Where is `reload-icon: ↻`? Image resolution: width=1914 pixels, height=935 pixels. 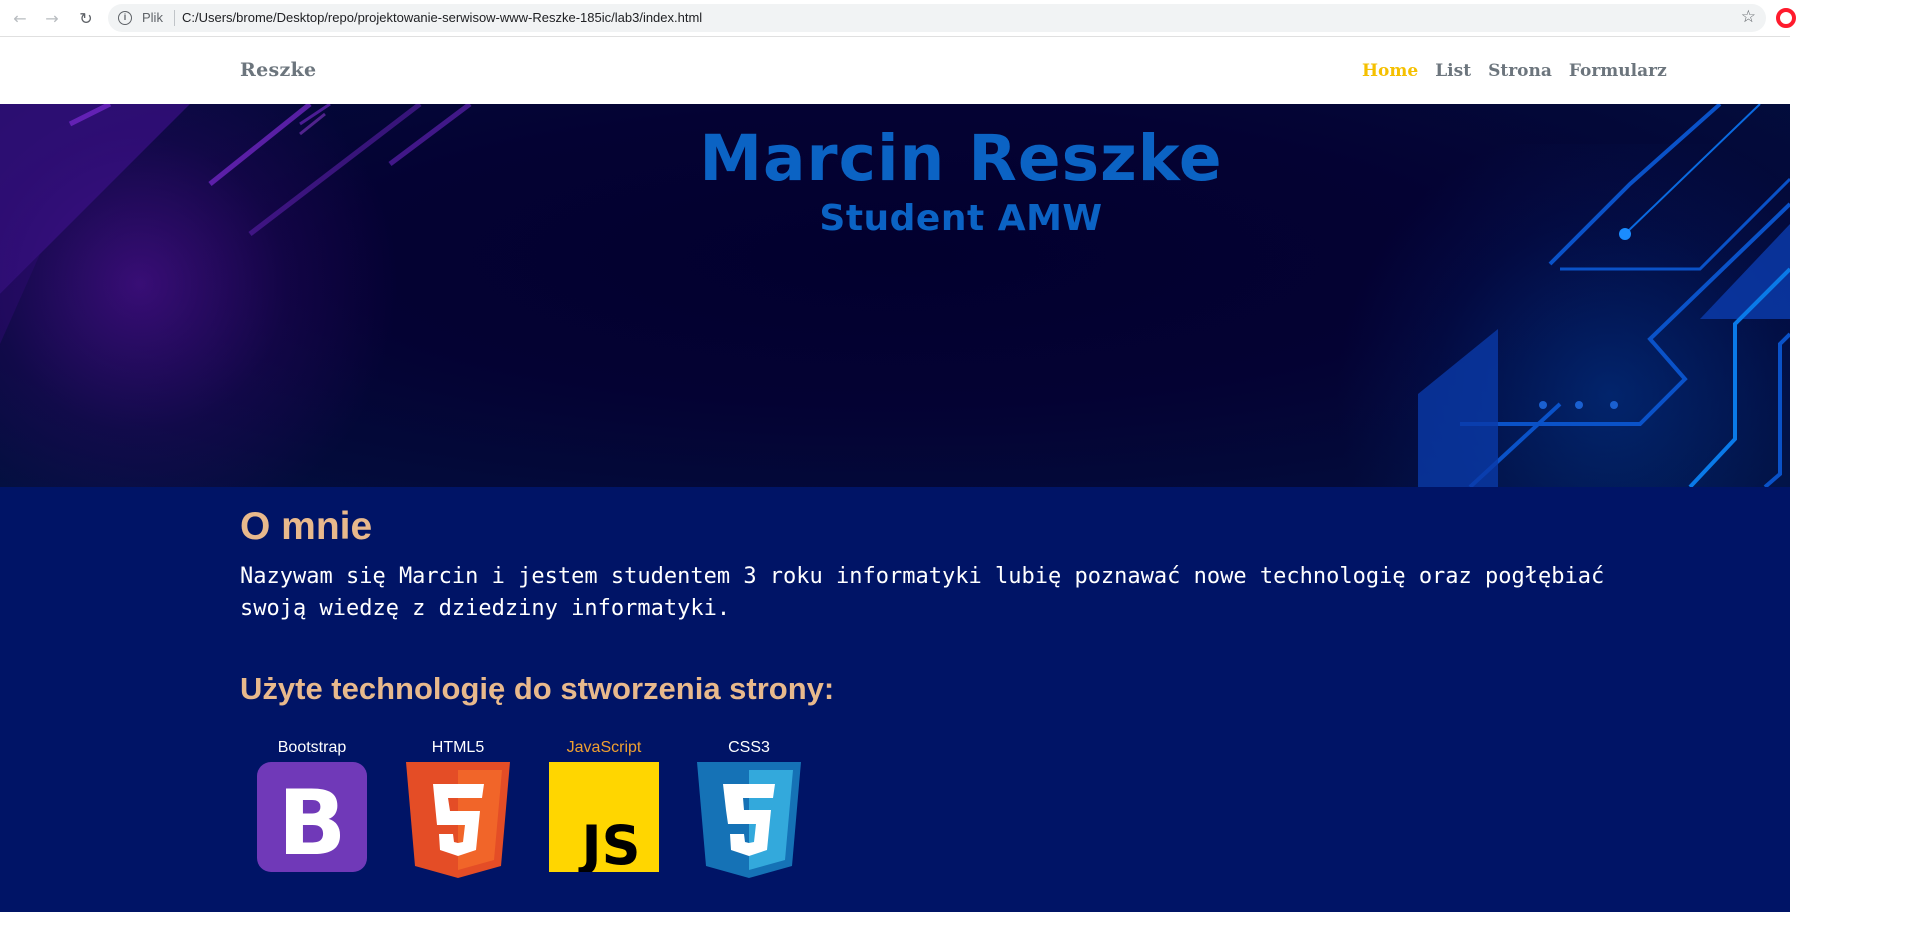
reload-icon: ↻ is located at coordinates (86, 18).